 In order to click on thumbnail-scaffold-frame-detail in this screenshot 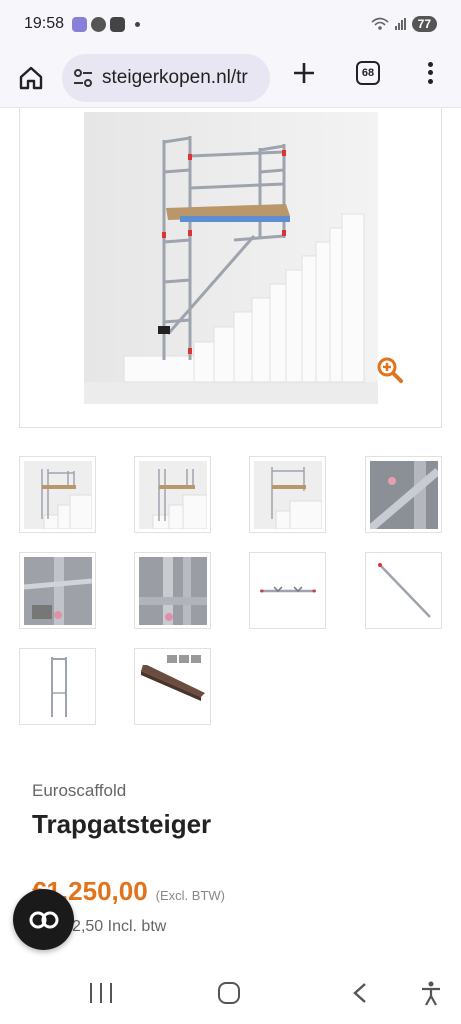, I will do `click(57, 590)`.